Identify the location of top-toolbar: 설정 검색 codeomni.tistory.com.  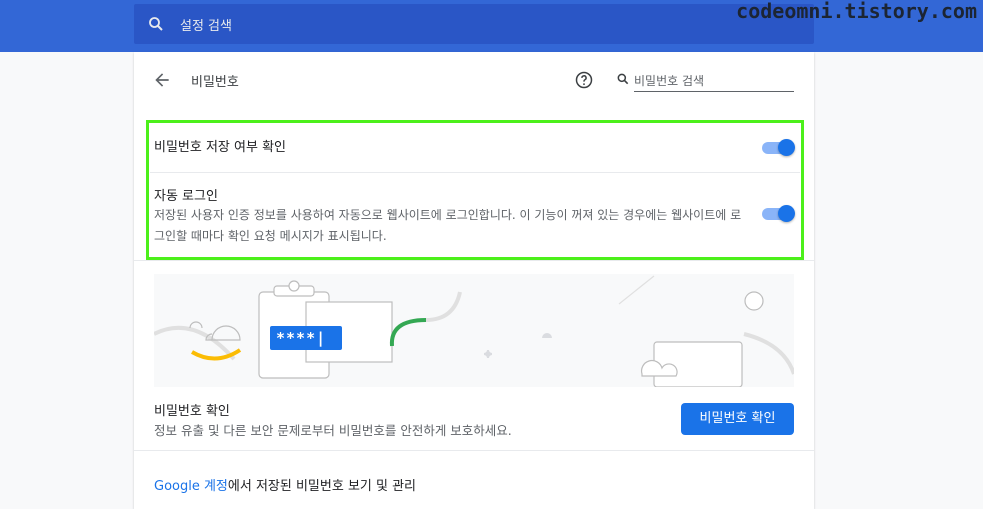
(491, 26).